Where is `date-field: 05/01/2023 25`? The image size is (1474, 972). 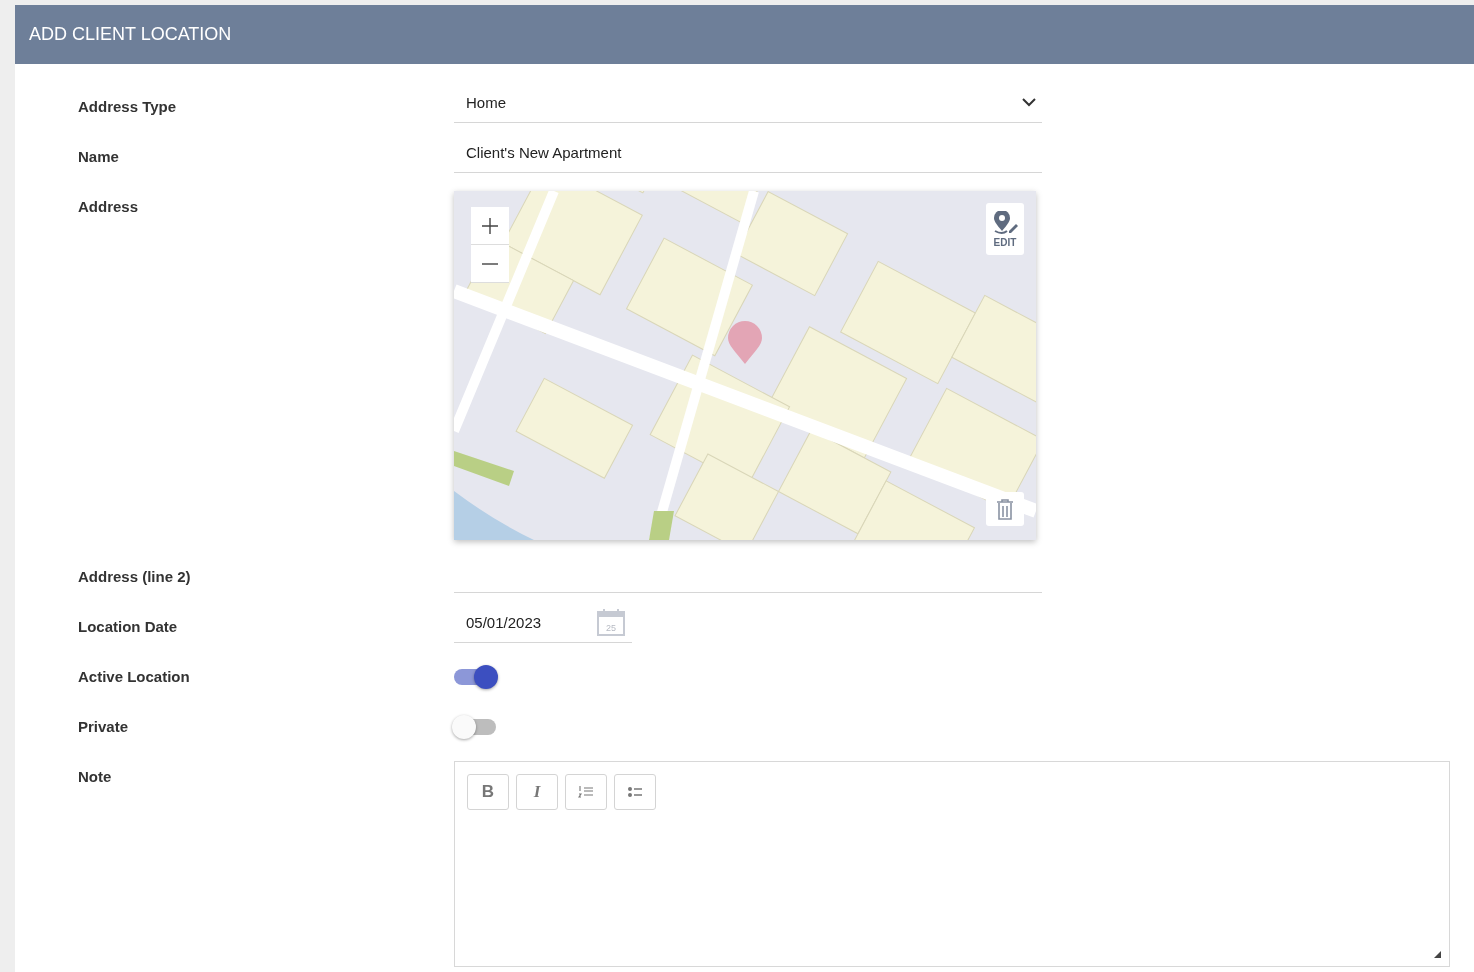 date-field: 05/01/2023 25 is located at coordinates (543, 622).